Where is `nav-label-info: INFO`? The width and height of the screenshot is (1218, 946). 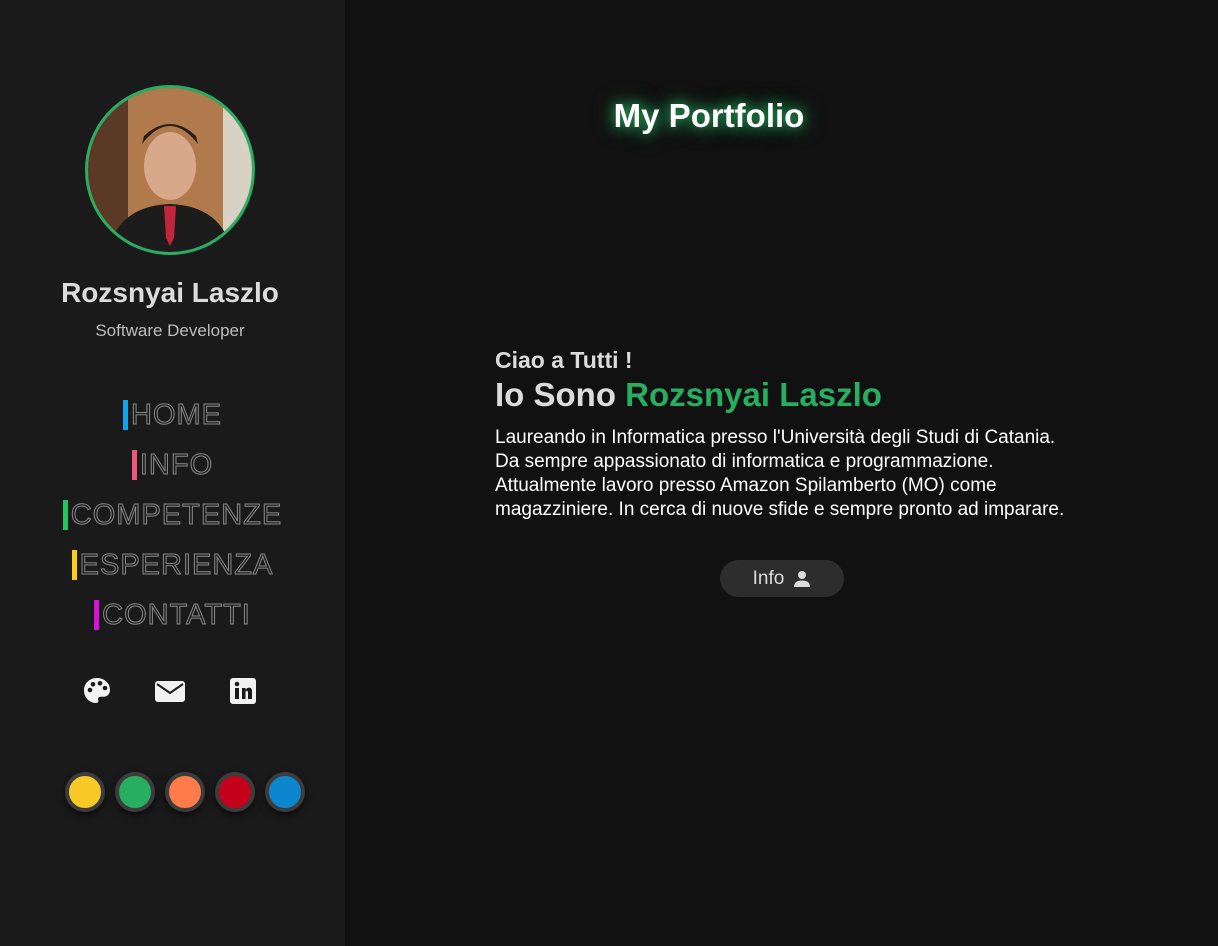 nav-label-info: INFO is located at coordinates (176, 465).